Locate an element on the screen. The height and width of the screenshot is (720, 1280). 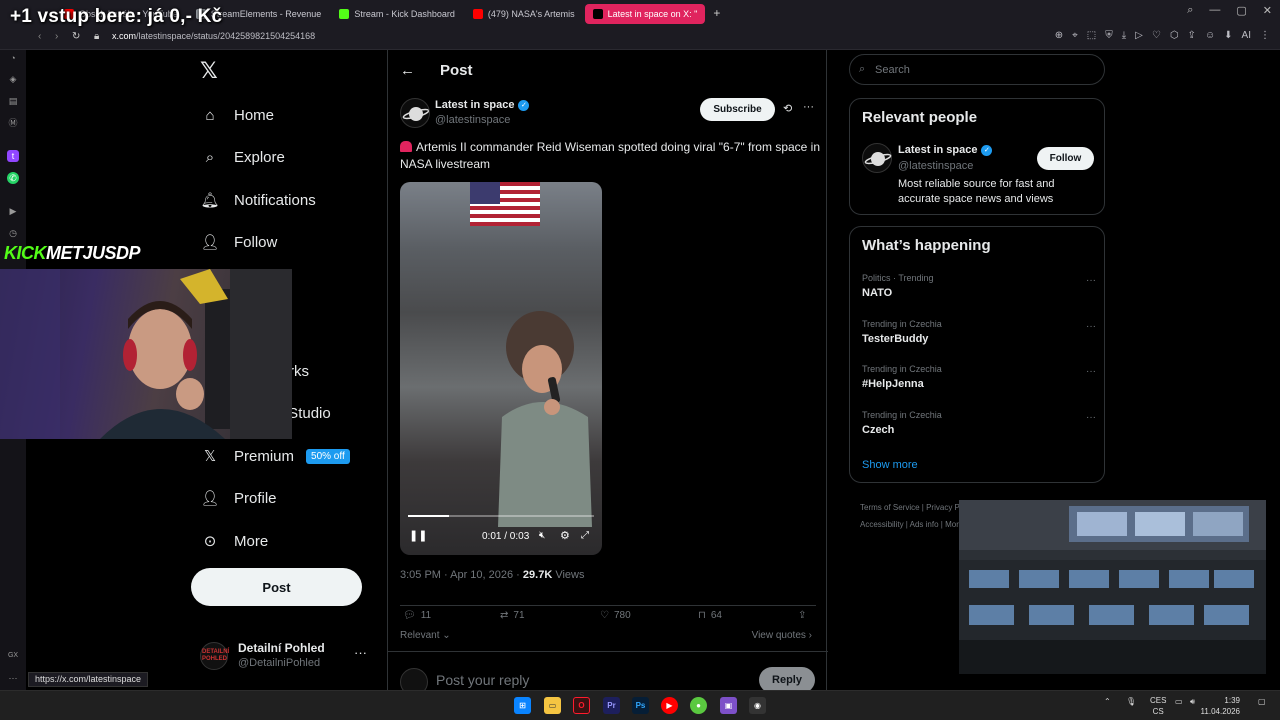
trend-item: Politics · Trending NATO ··· is located at coordinates (980, 290).